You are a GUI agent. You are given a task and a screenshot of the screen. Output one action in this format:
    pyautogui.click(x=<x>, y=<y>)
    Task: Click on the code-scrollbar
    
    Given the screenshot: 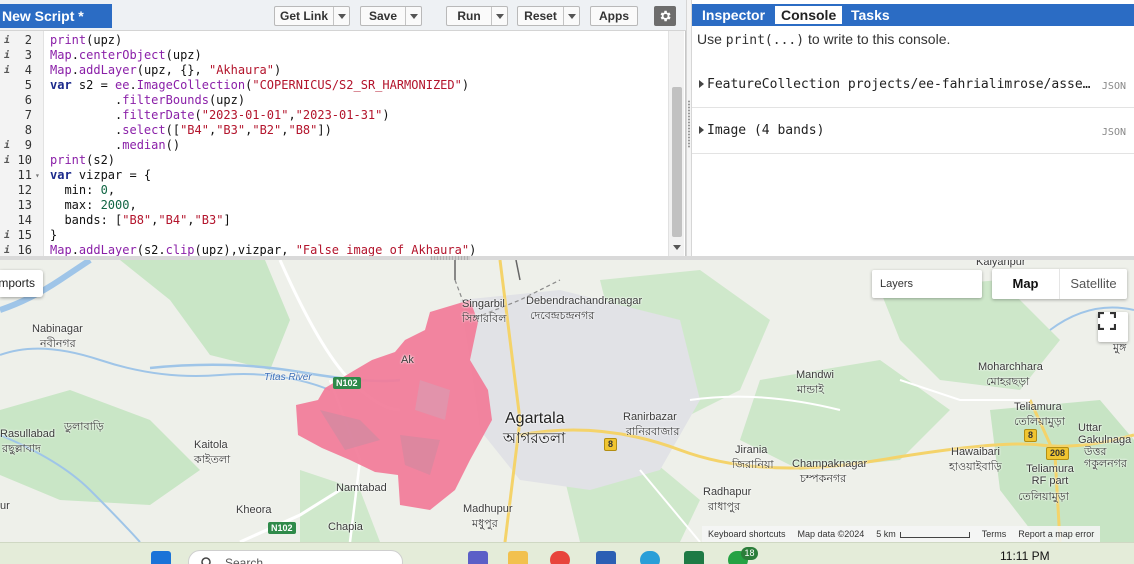 What is the action you would take?
    pyautogui.click(x=676, y=143)
    